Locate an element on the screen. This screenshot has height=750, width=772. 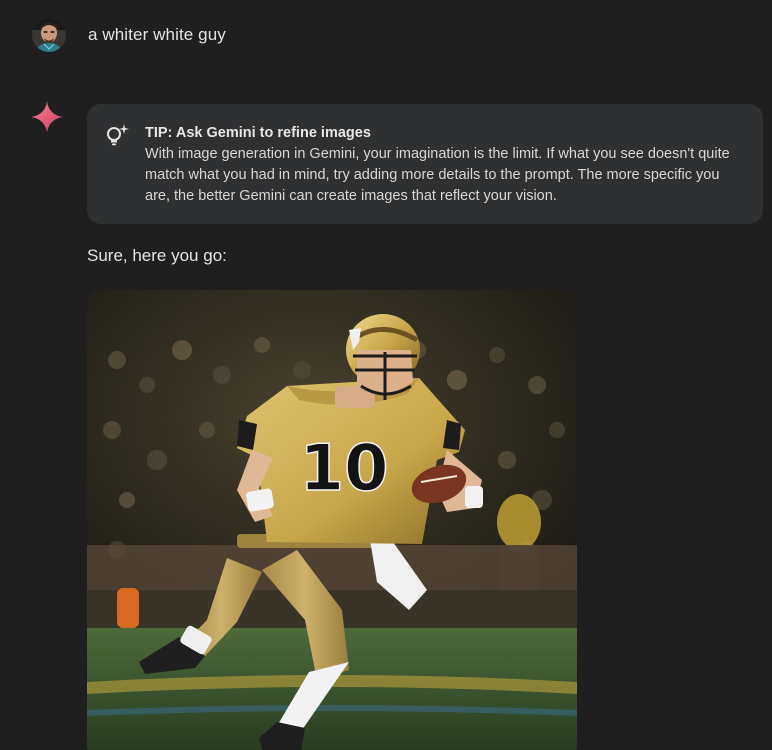
response-text: Sure, here you go: is located at coordinates (157, 255).